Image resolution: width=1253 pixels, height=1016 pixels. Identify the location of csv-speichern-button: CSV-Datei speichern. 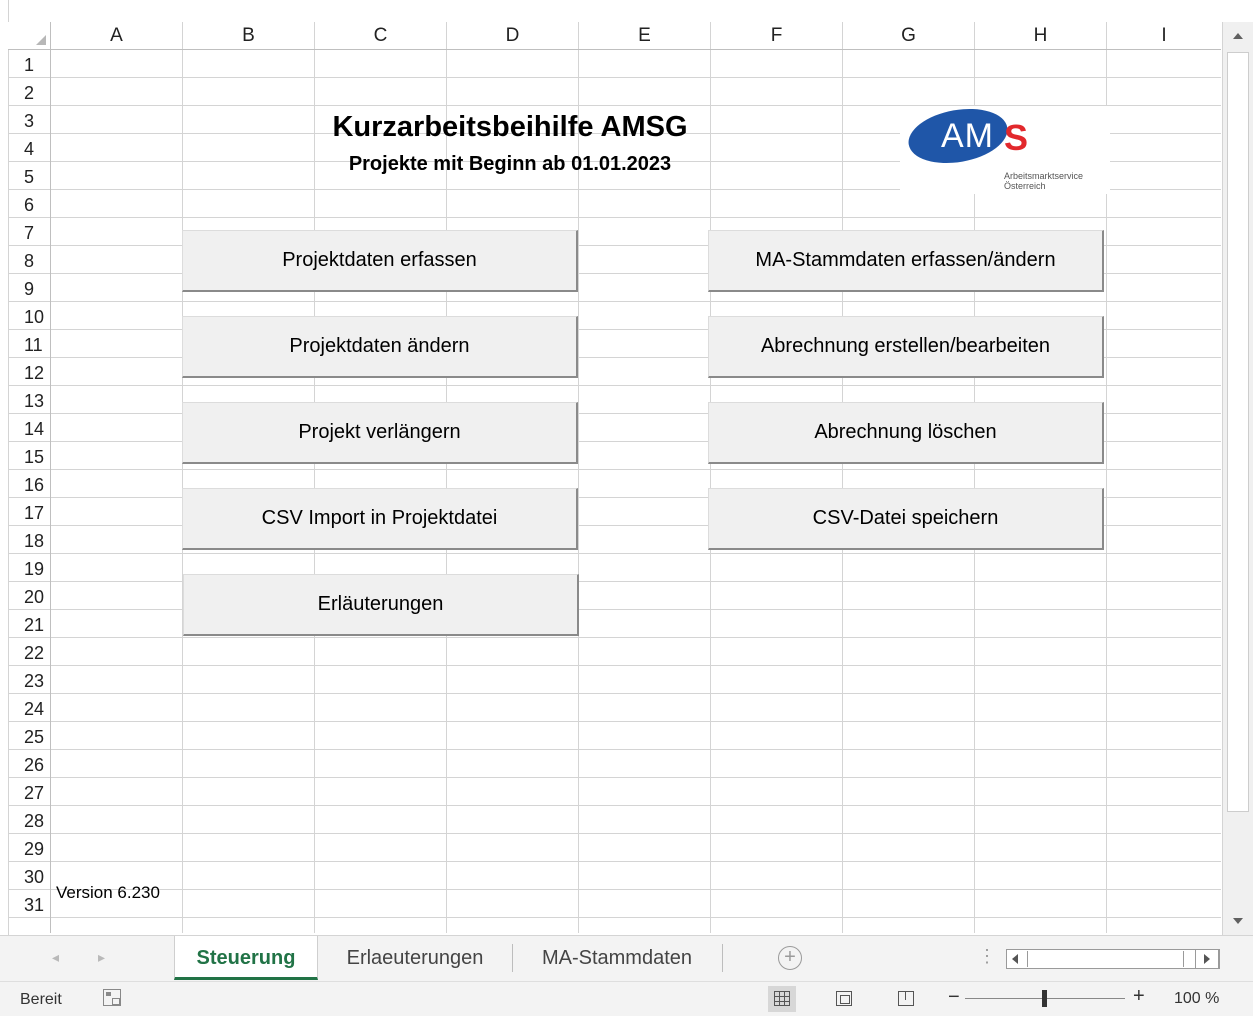
(906, 519).